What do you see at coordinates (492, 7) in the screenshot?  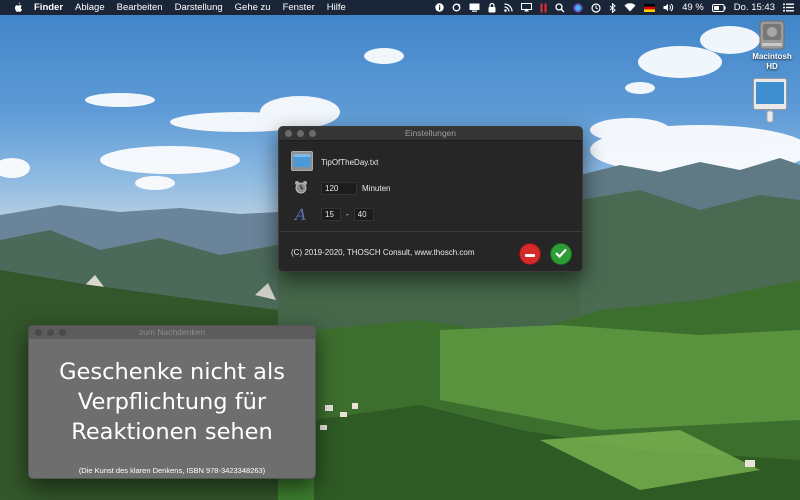 I see `lock-icon` at bounding box center [492, 7].